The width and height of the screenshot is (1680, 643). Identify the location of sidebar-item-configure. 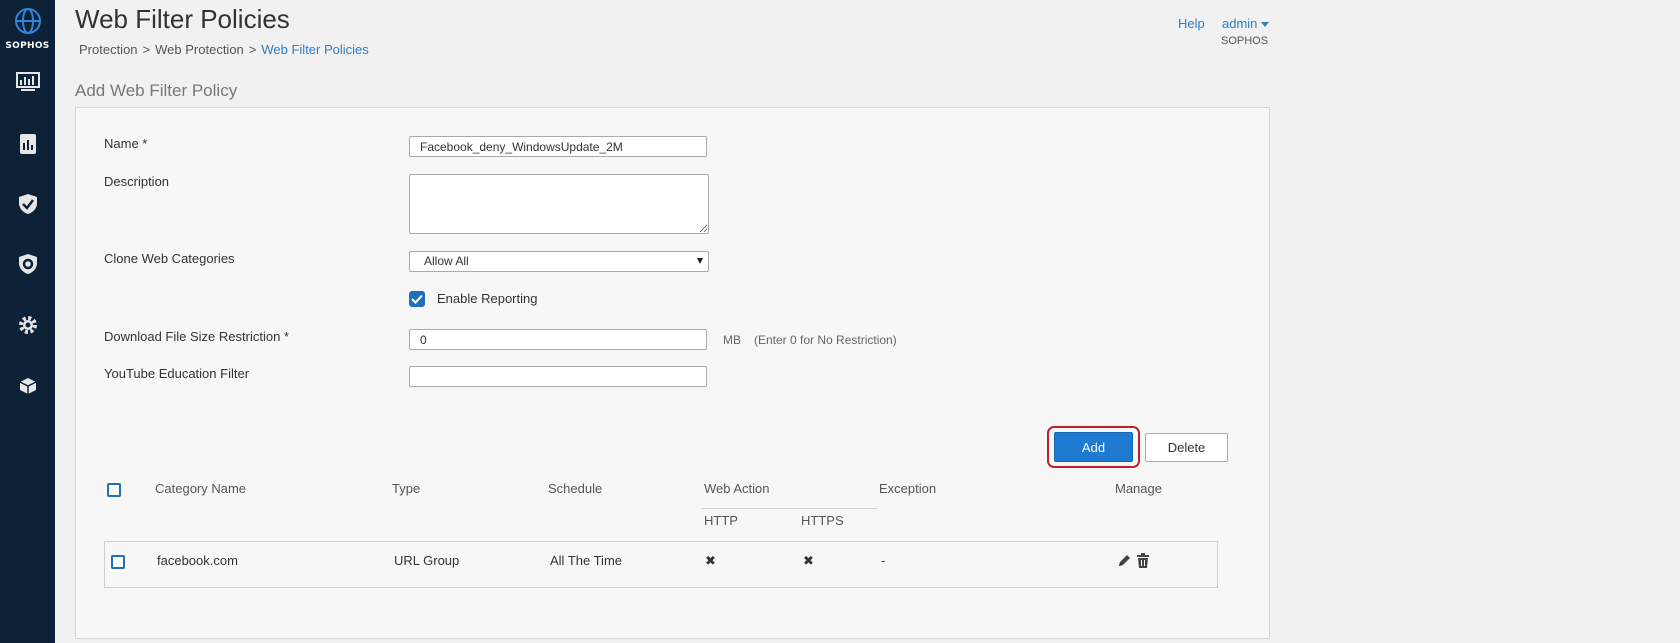
(28, 325).